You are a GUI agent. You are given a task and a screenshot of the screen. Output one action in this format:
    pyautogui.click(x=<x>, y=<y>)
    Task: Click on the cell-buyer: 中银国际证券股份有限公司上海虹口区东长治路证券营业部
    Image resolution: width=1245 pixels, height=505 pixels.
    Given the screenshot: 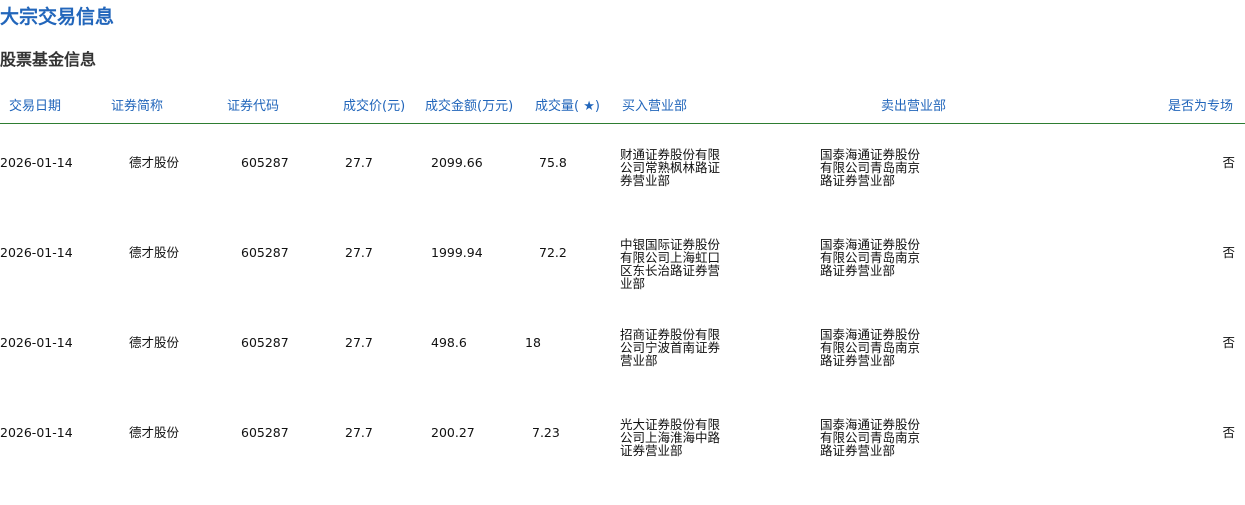 What is the action you would take?
    pyautogui.click(x=670, y=264)
    